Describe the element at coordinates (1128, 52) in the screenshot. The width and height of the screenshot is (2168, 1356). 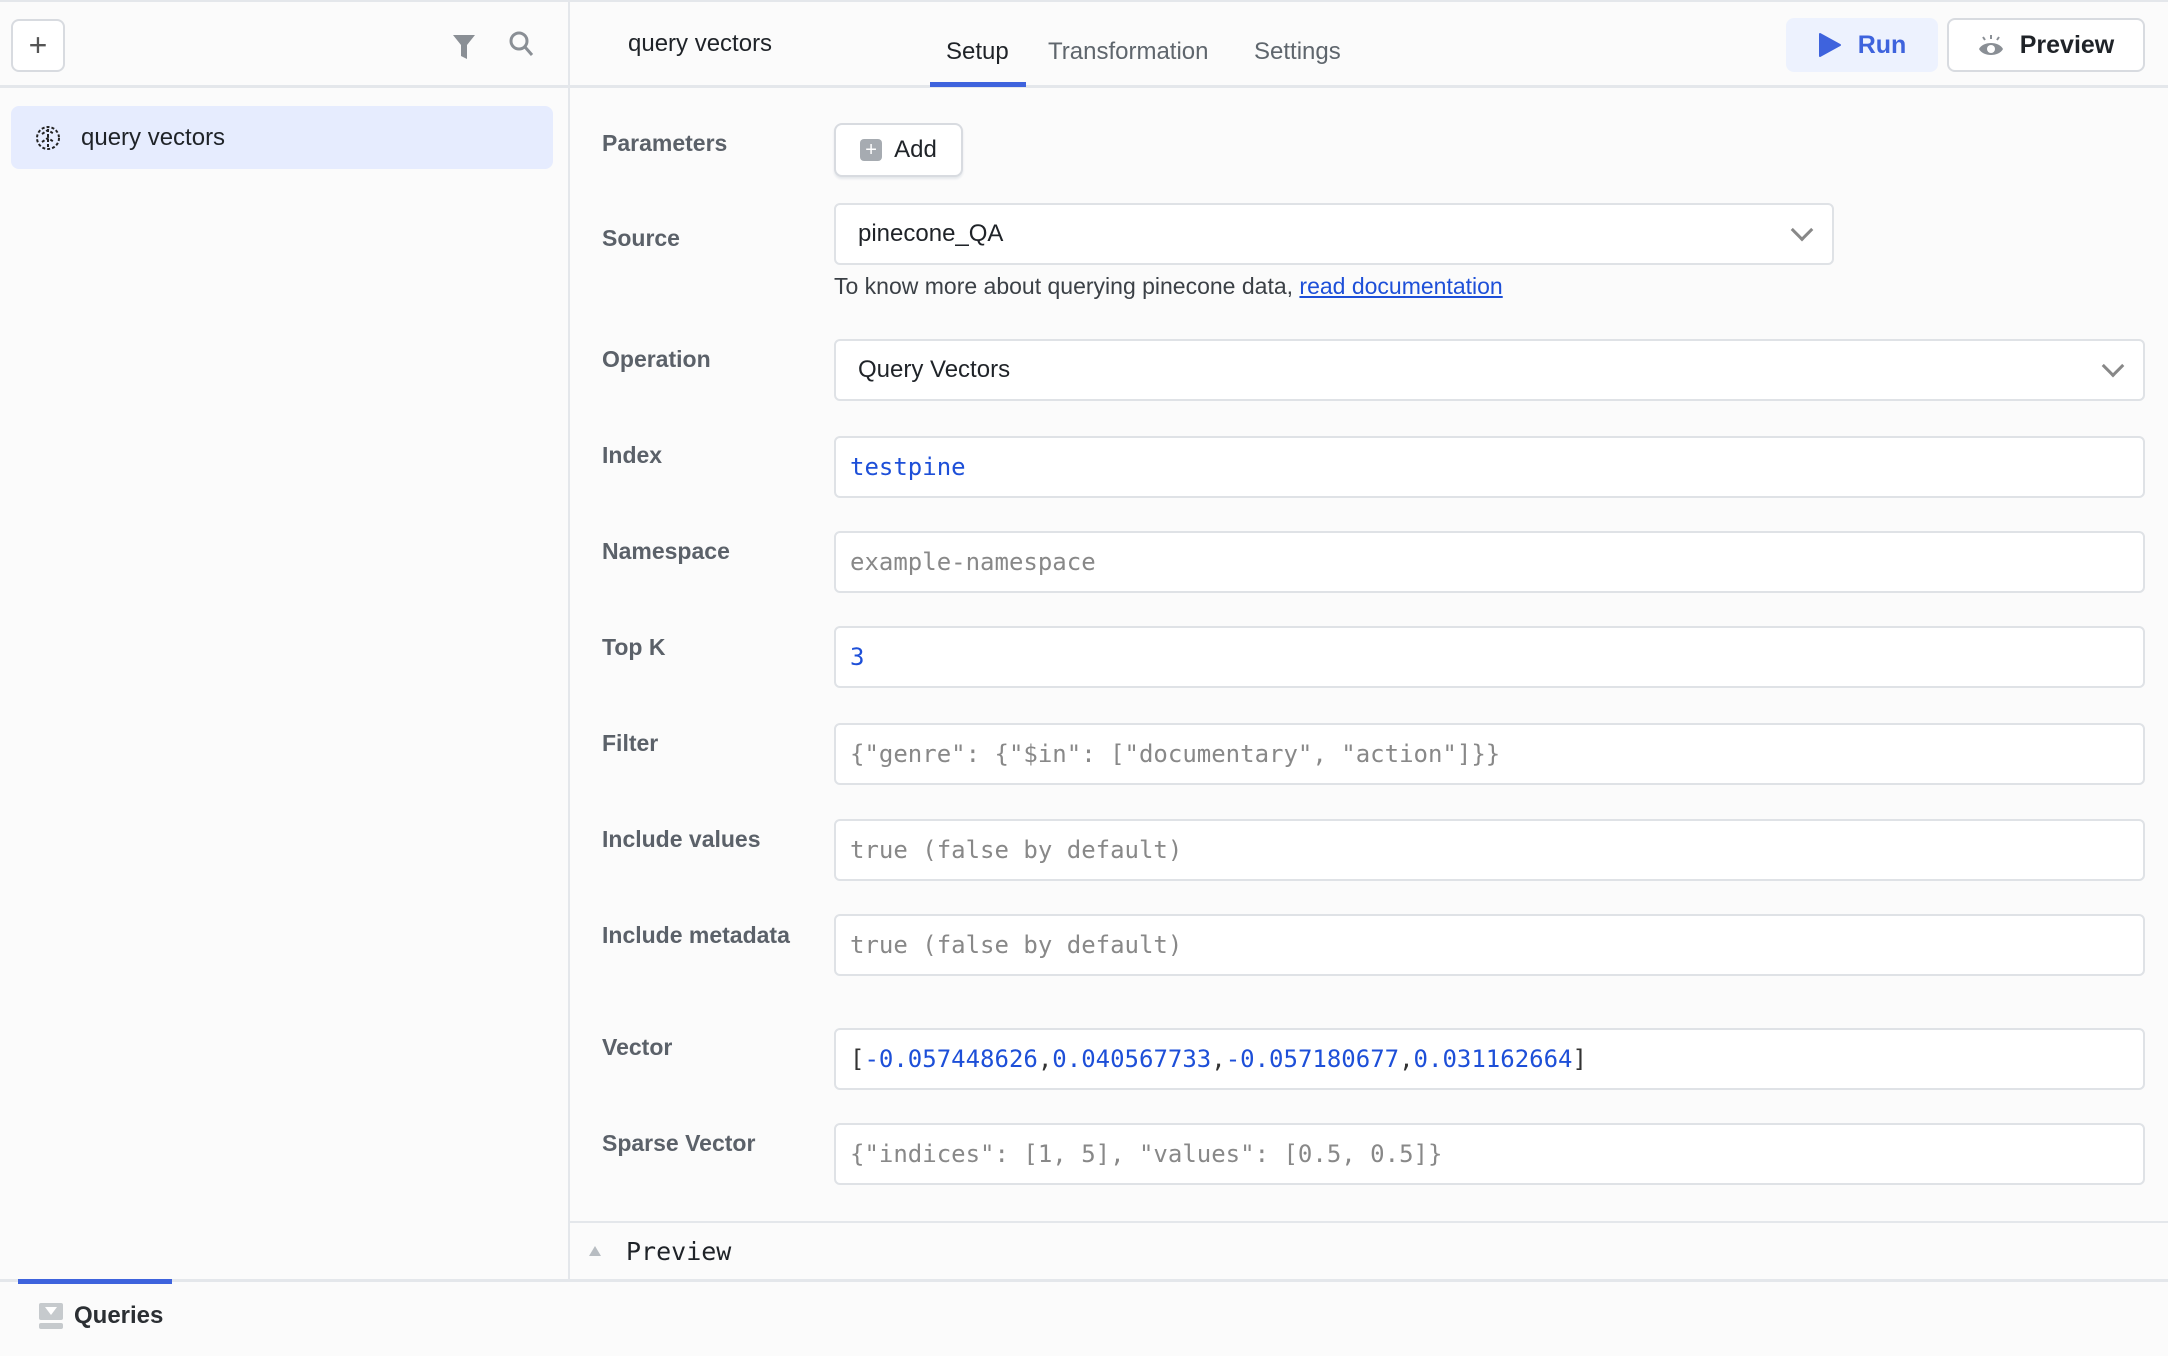
I see `tab-transformation: Transformation` at that location.